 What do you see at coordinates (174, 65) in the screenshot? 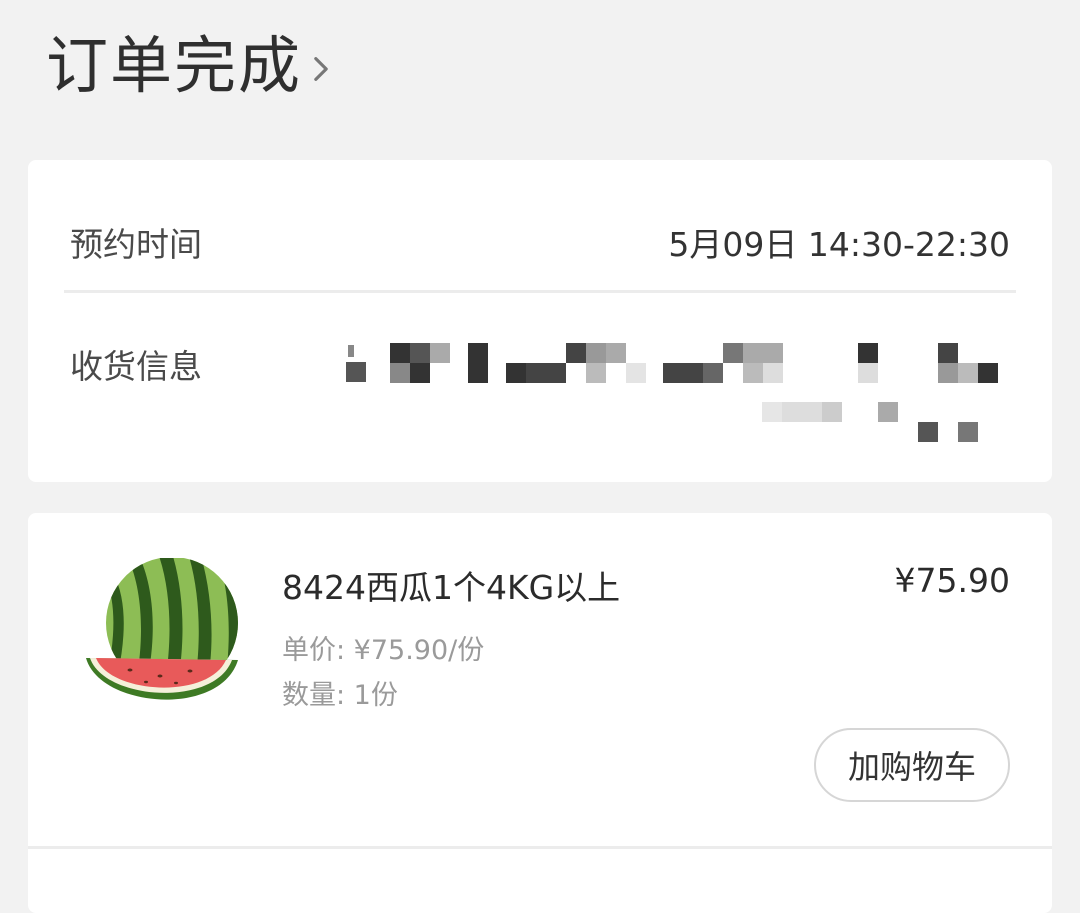
I see `page-title: 订单完成` at bounding box center [174, 65].